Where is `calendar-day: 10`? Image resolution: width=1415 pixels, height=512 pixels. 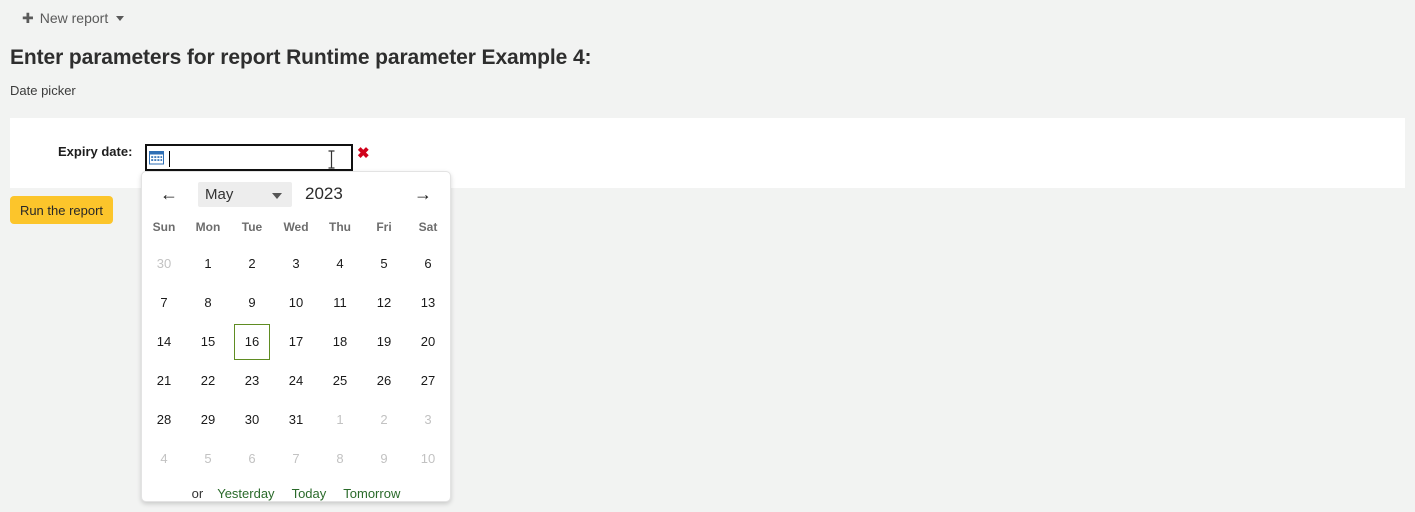 calendar-day: 10 is located at coordinates (296, 302).